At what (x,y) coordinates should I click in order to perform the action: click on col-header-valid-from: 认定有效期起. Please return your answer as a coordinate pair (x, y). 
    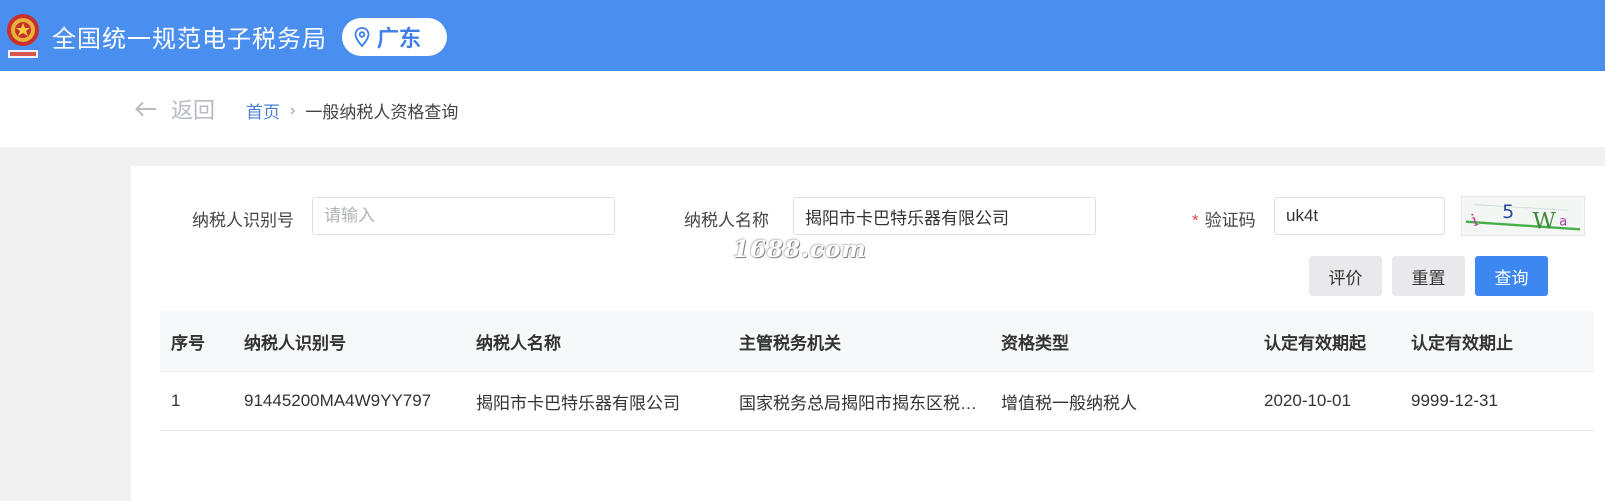
    Looking at the image, I should click on (1315, 343).